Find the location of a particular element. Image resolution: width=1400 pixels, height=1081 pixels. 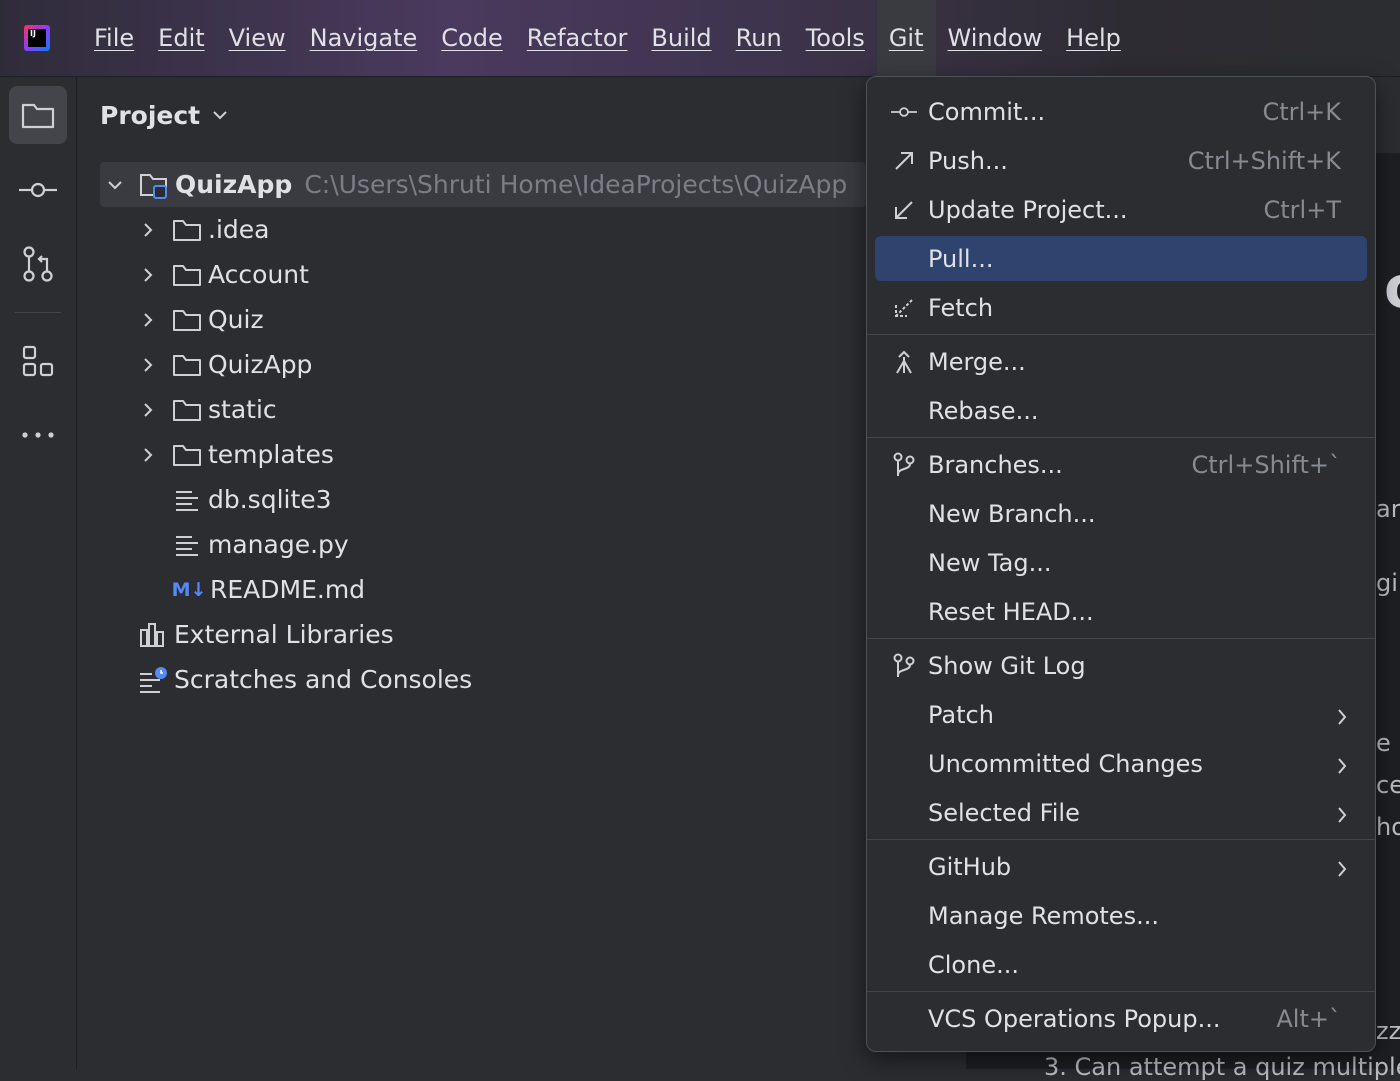

menu-code: Code is located at coordinates (471, 38).